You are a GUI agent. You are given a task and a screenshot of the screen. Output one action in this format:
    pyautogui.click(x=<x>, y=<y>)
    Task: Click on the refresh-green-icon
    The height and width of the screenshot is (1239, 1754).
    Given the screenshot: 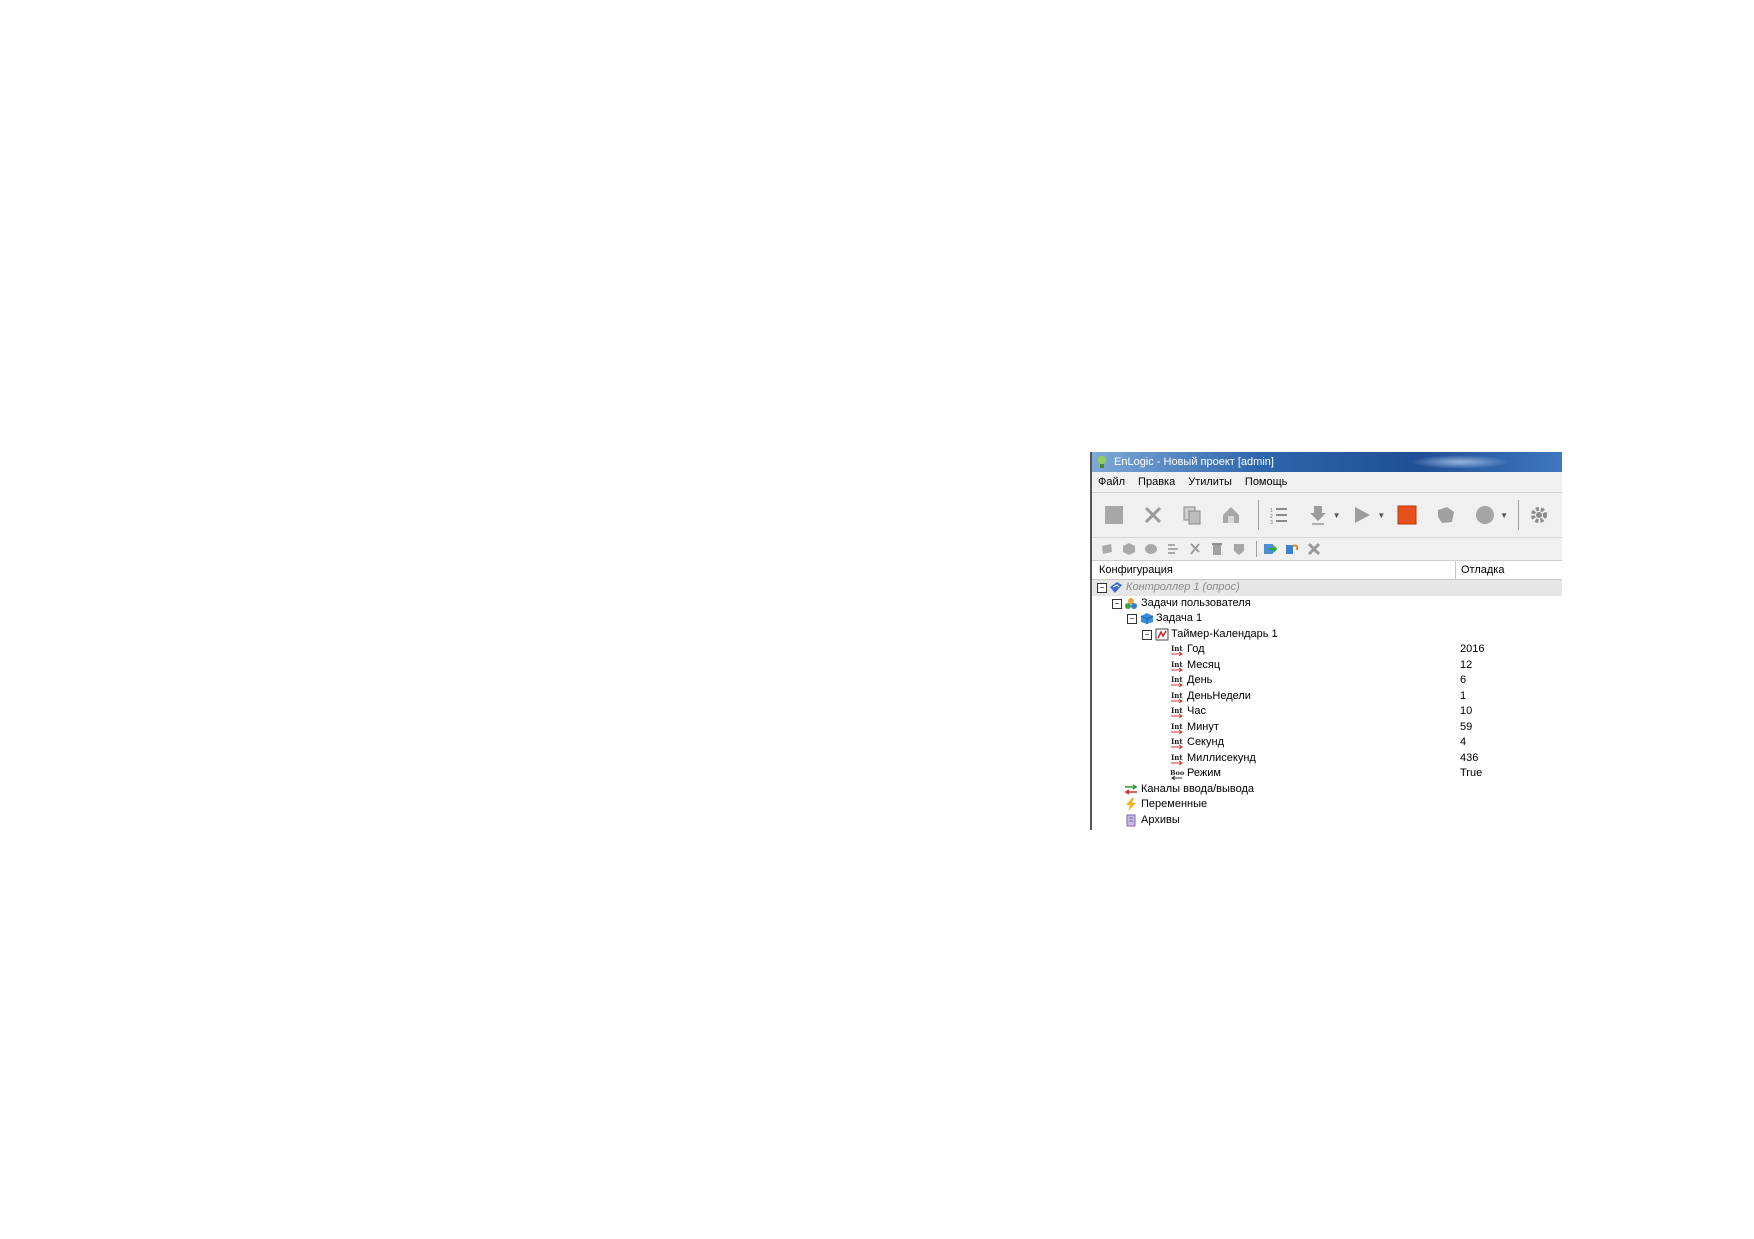 What is the action you would take?
    pyautogui.click(x=1270, y=549)
    